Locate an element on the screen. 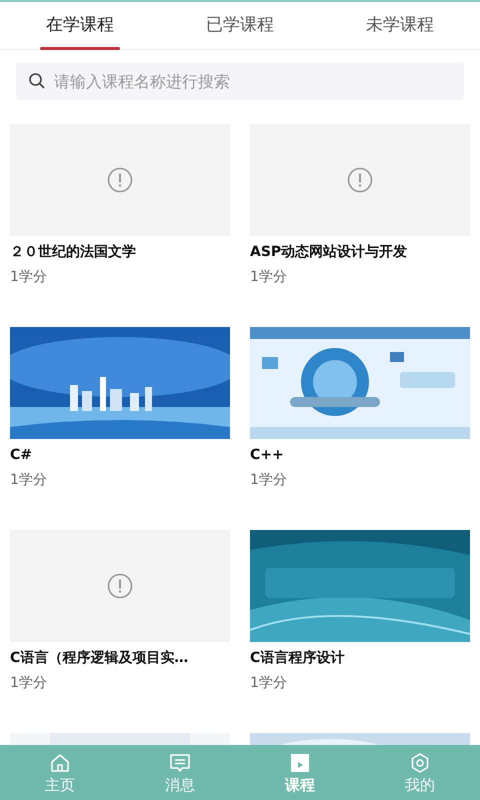  tab: 未学课程 is located at coordinates (400, 25).